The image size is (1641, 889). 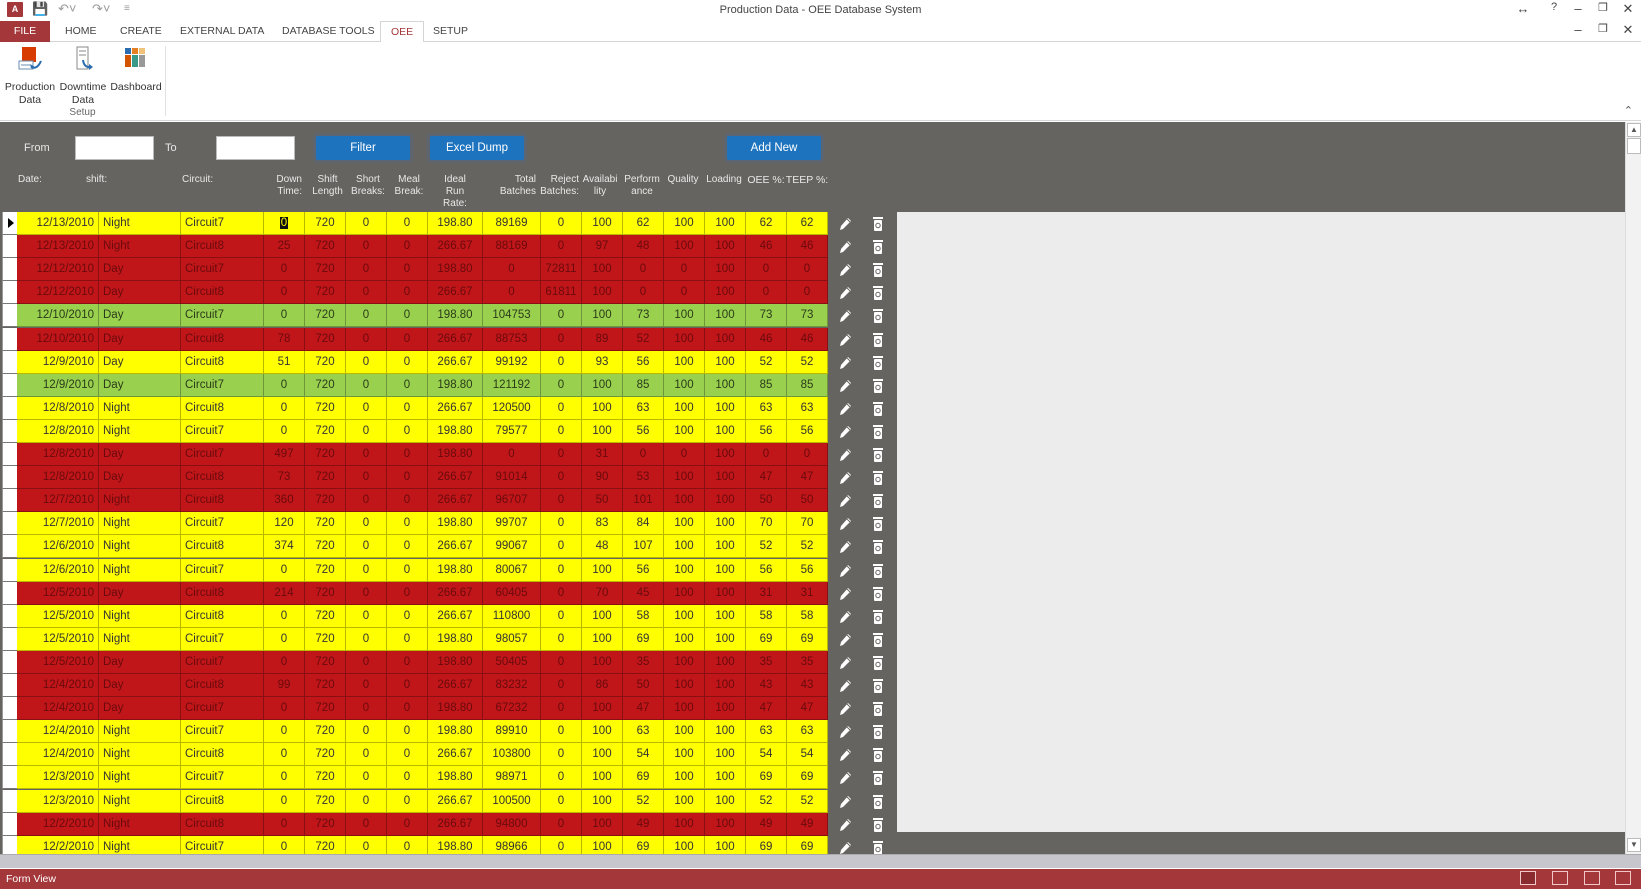 What do you see at coordinates (455, 616) in the screenshot?
I see `cell-ideal-run-rate: 266.67` at bounding box center [455, 616].